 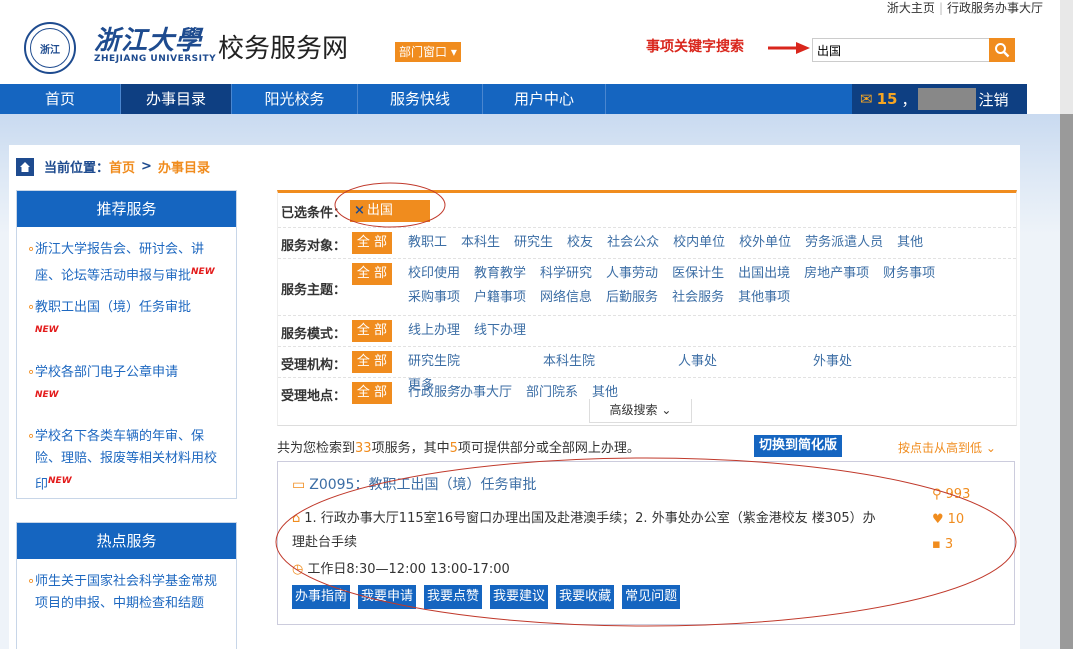 I want to click on scrollbar-thumb, so click(x=1066, y=381).